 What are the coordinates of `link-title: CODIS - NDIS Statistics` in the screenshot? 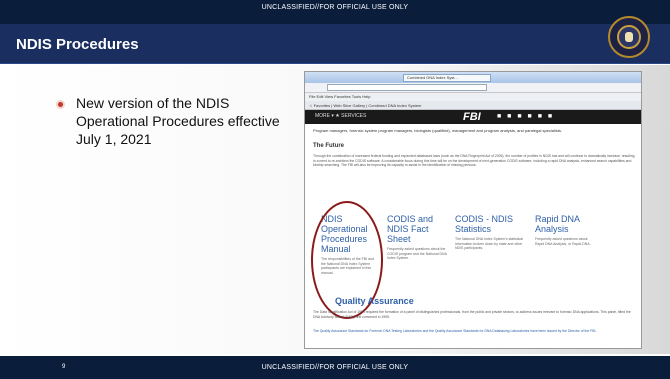 It's located at (484, 224).